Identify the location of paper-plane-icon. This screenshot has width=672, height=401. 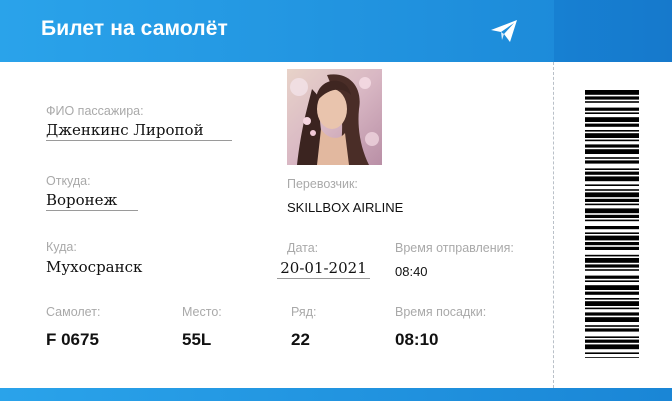
(504, 31).